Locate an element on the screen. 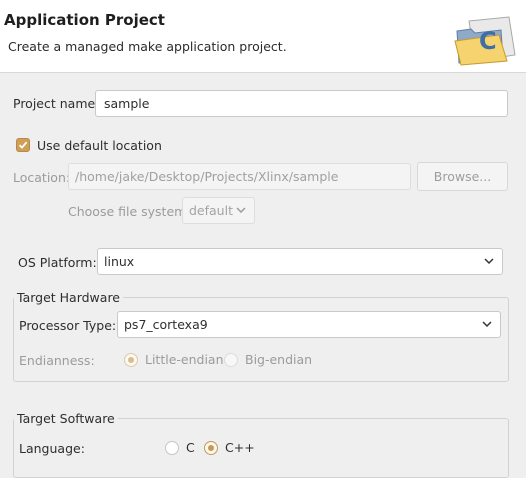  checkmark-icon is located at coordinates (23, 145).